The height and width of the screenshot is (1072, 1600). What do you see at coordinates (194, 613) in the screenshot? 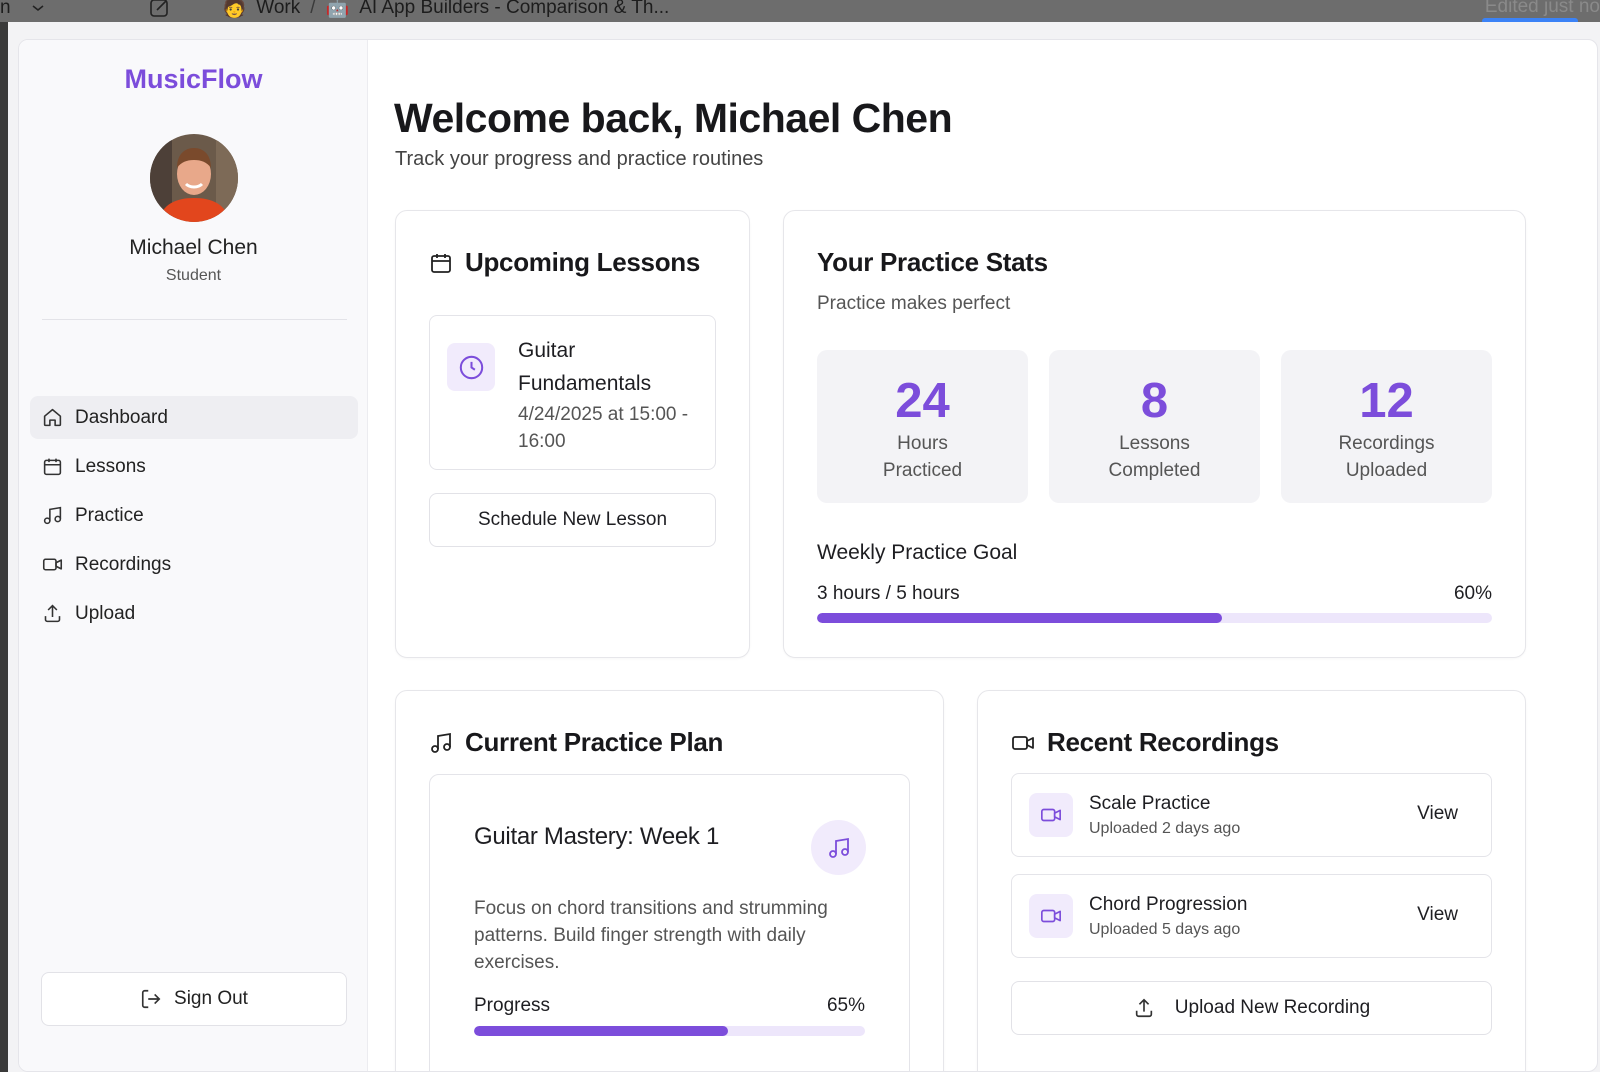
I see `sidebar-item-upload: Upload` at bounding box center [194, 613].